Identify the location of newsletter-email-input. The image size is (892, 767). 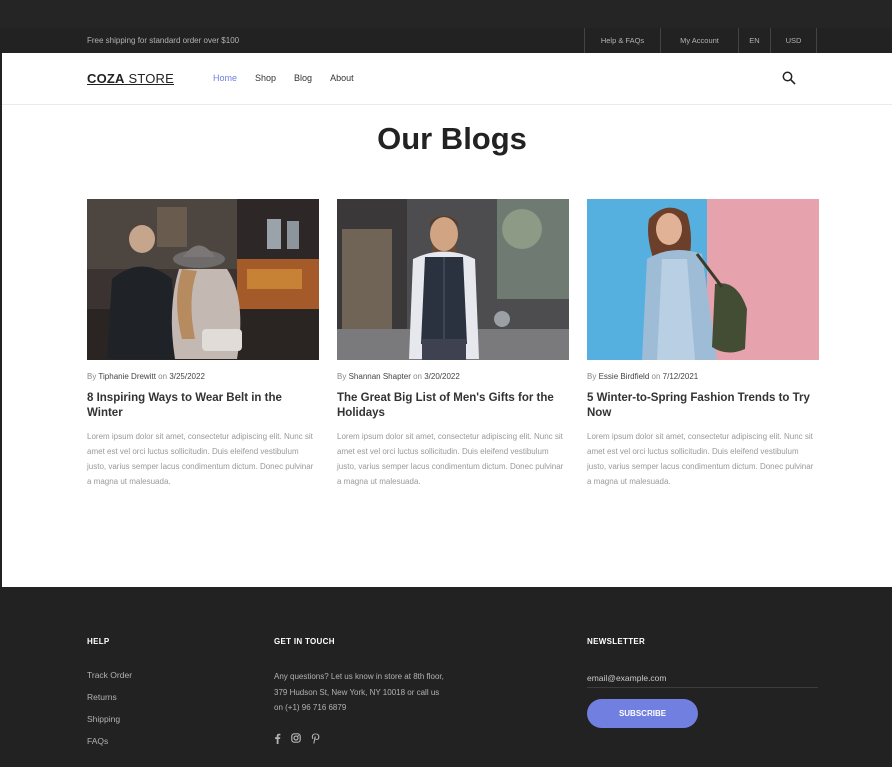
(702, 678).